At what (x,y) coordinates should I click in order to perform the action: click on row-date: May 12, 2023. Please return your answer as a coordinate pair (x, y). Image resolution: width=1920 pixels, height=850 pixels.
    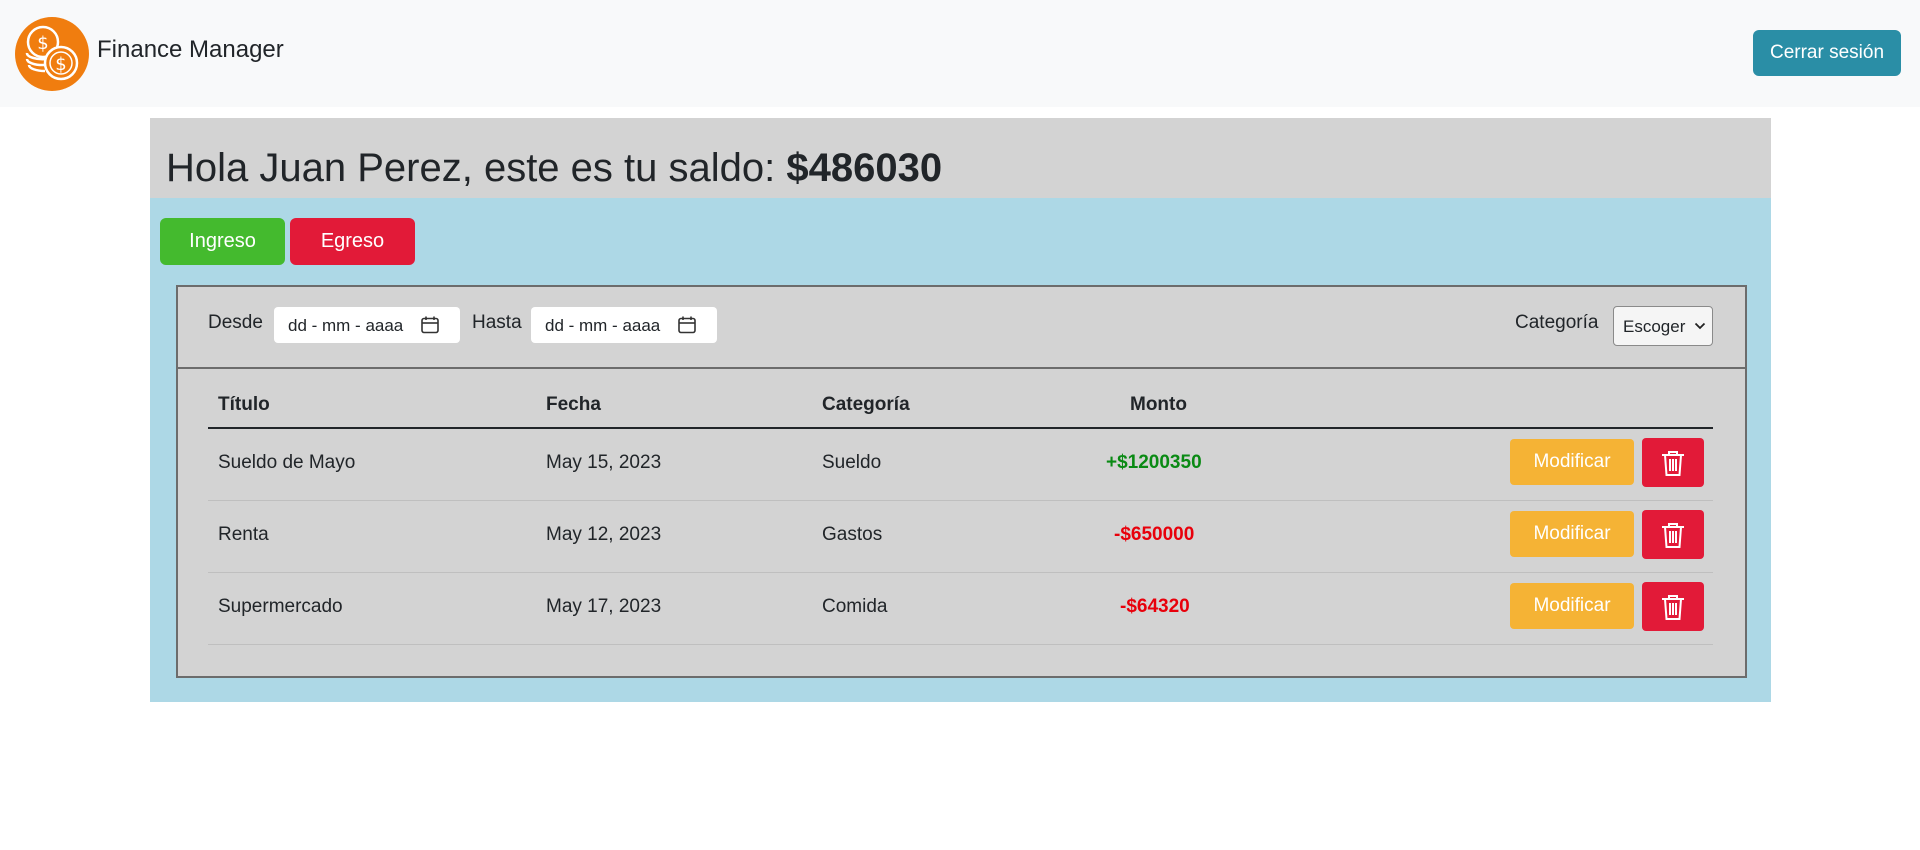
    Looking at the image, I should click on (604, 534).